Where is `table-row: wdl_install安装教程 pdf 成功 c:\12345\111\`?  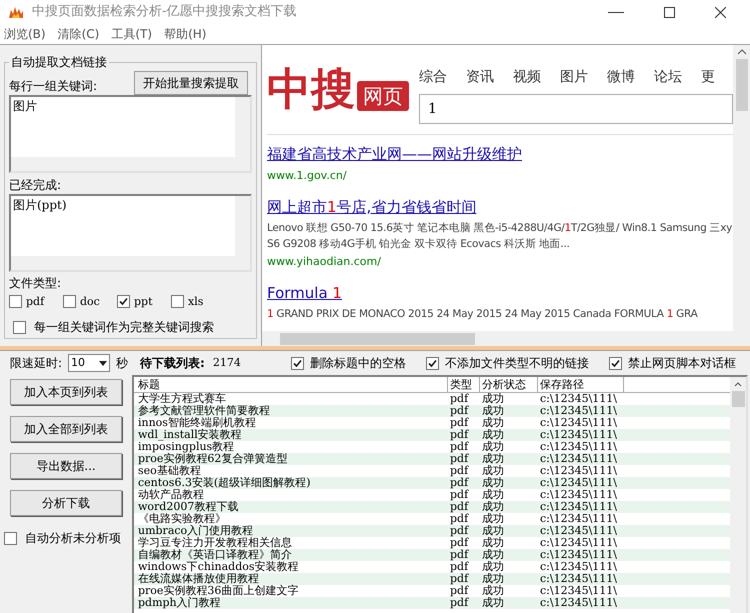 table-row: wdl_install安装教程 pdf 成功 c:\12345\111\ is located at coordinates (432, 435).